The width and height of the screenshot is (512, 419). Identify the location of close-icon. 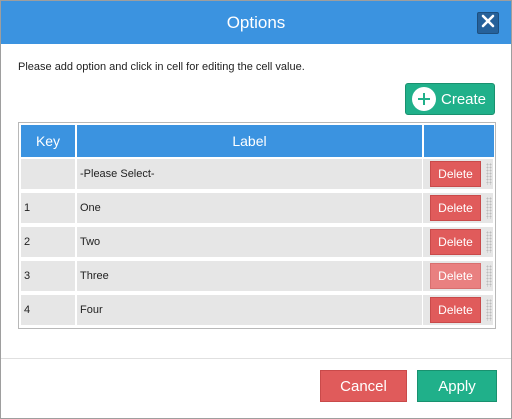
(488, 23).